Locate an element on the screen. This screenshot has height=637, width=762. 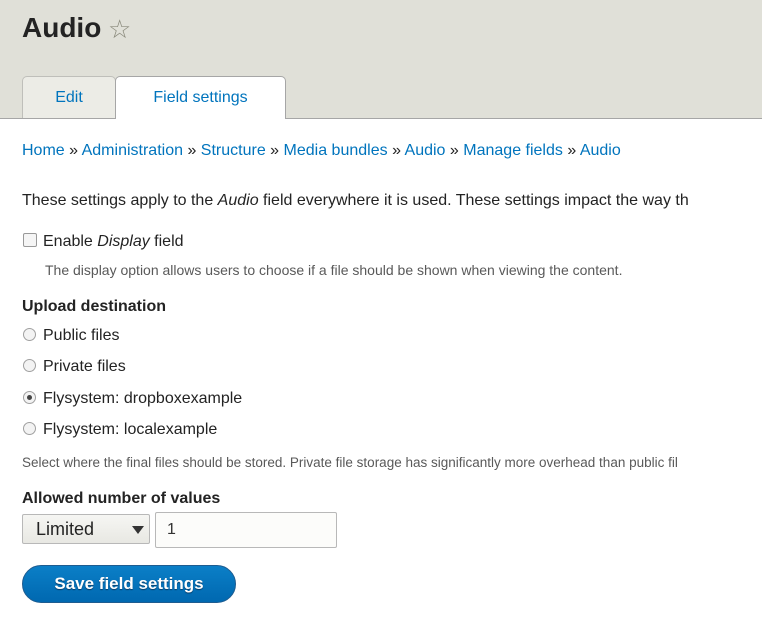
enable-display-label: Enable Display field is located at coordinates (113, 242).